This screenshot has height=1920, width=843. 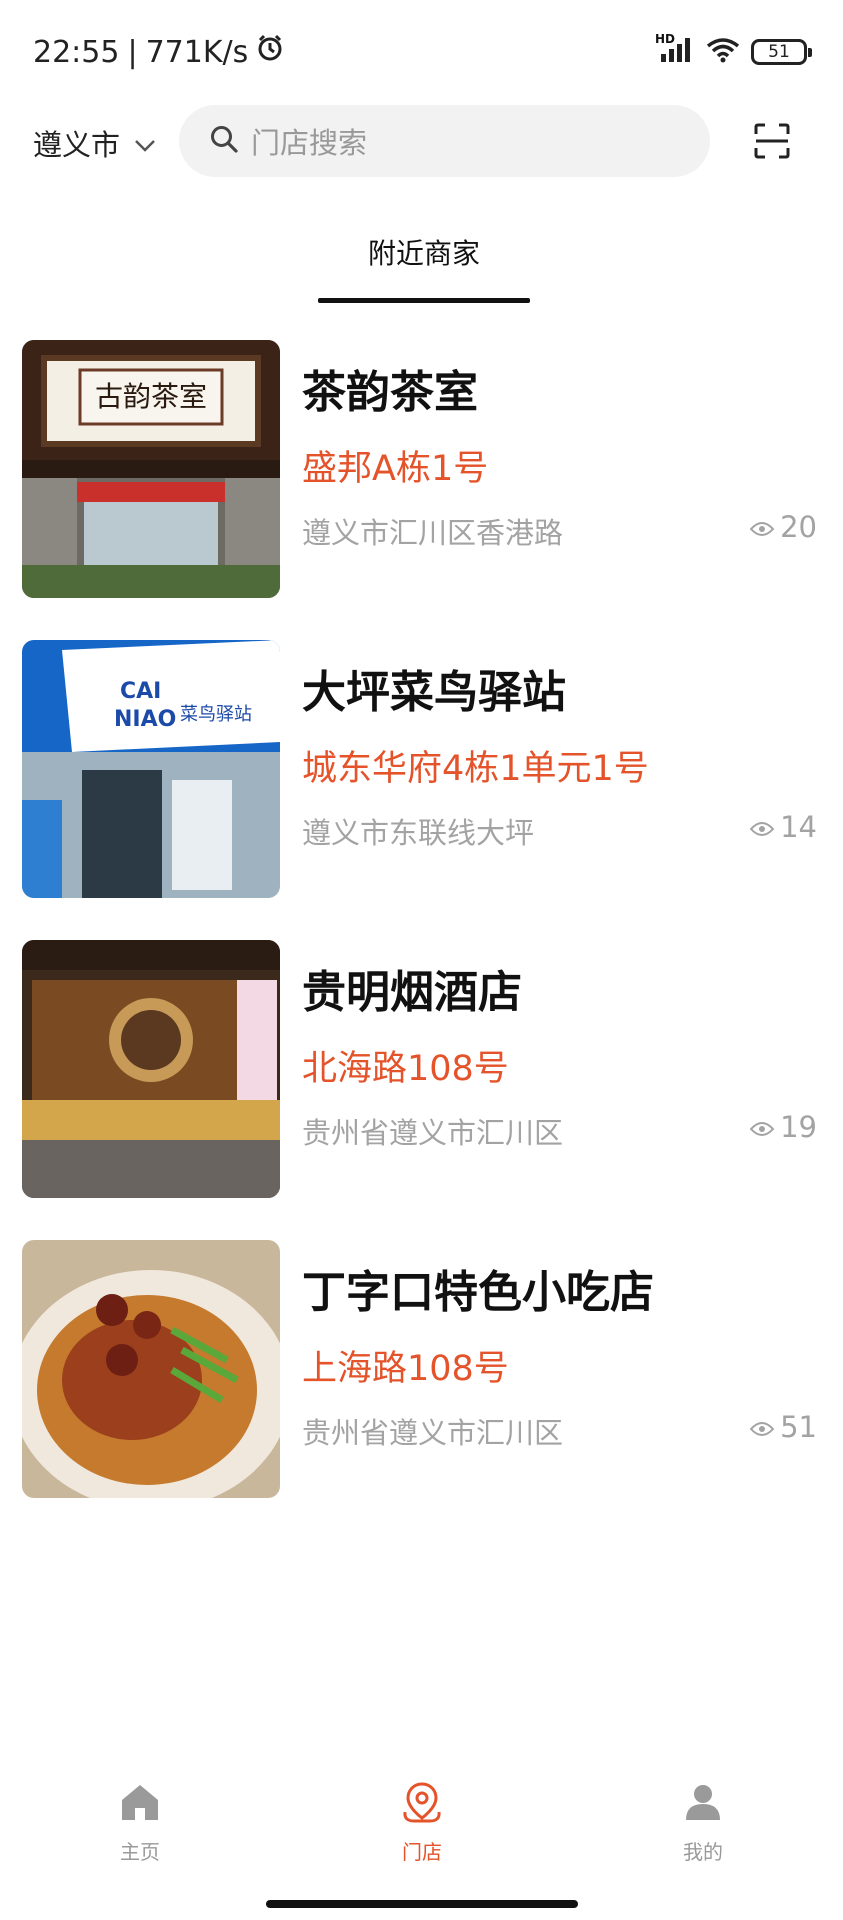 I want to click on search-input: 门店搜索, so click(x=444, y=141).